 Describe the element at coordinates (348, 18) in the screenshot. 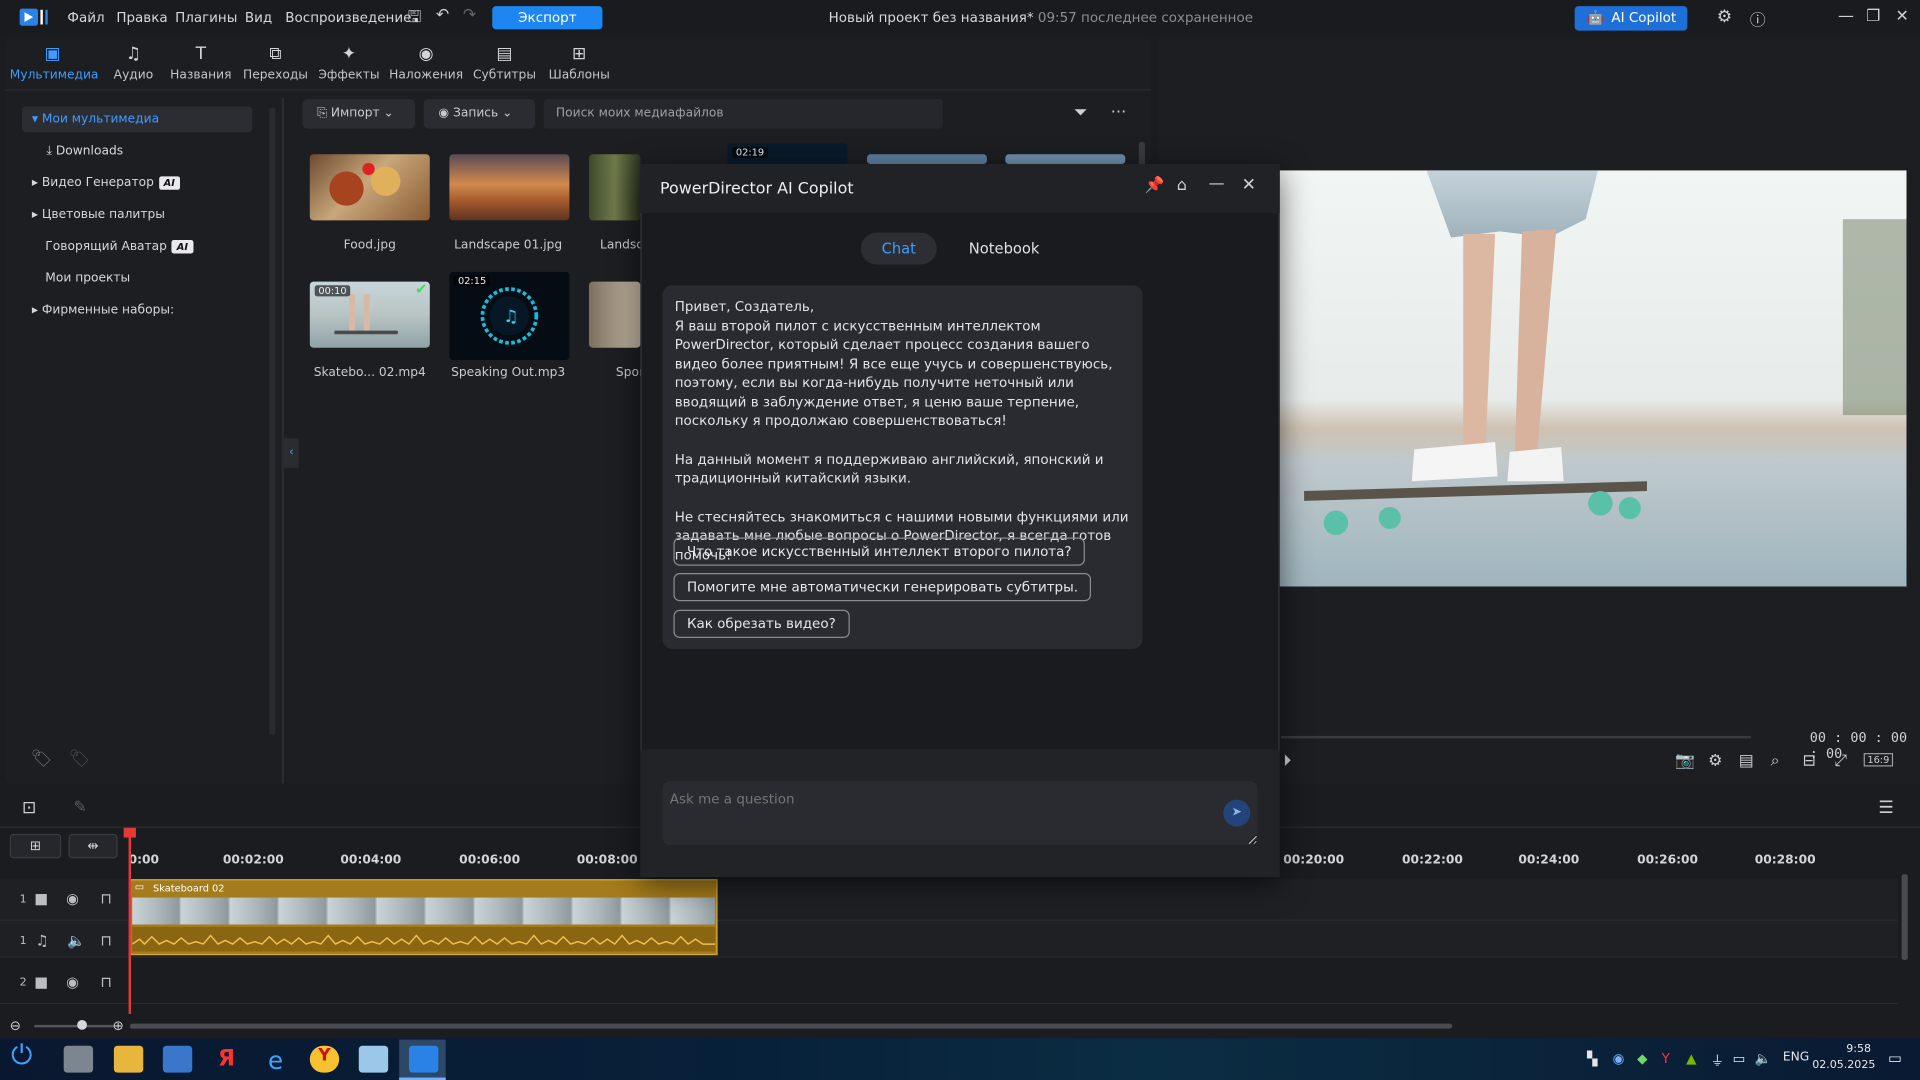

I see `menu-playback: Воспроизведение` at that location.